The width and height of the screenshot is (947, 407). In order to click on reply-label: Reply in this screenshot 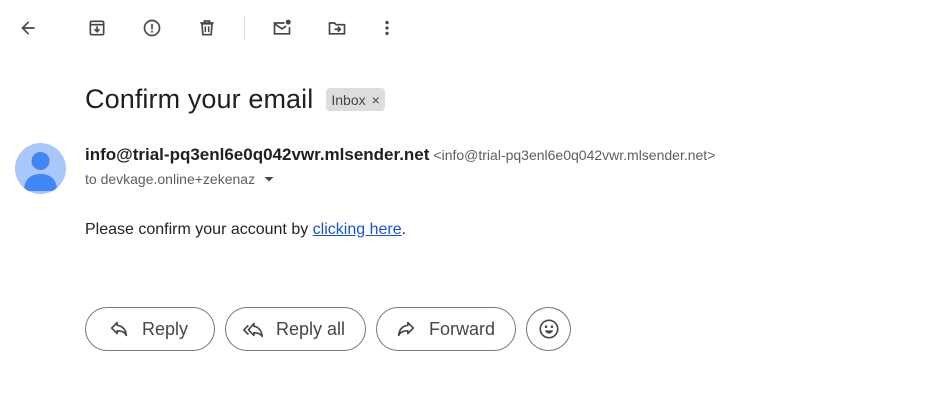, I will do `click(165, 328)`.